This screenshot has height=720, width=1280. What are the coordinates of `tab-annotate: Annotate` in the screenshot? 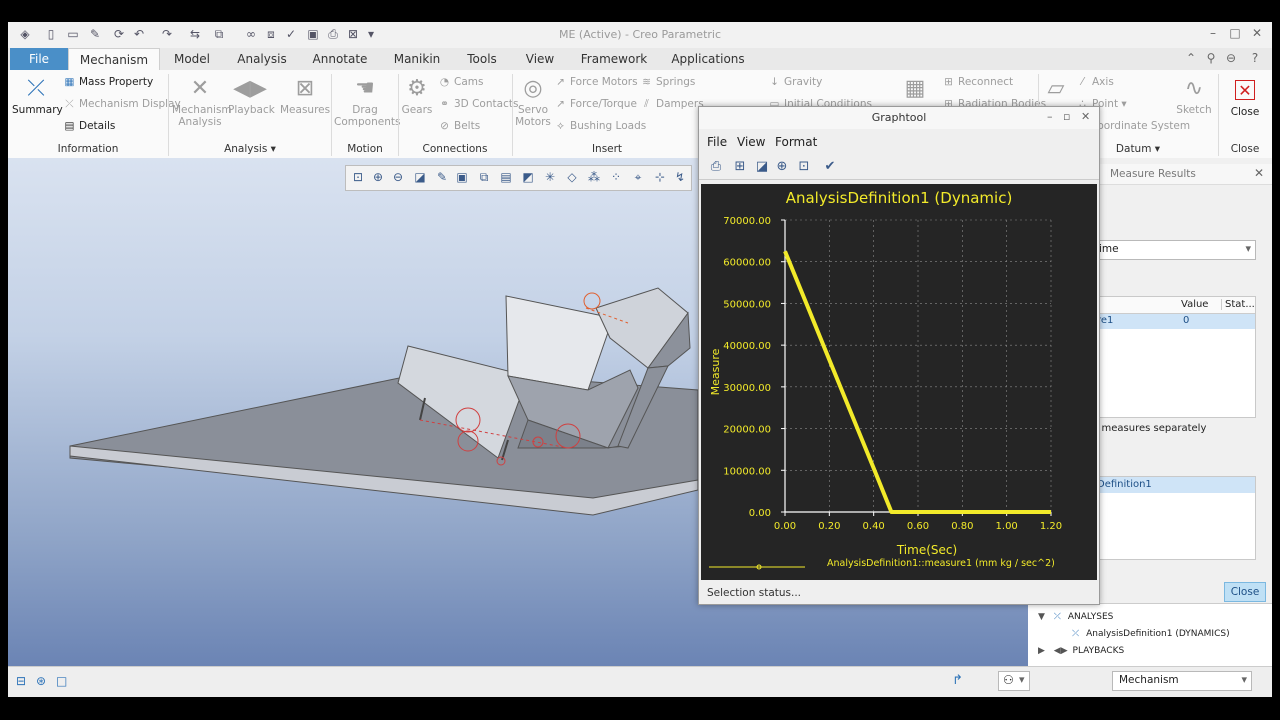 It's located at (340, 59).